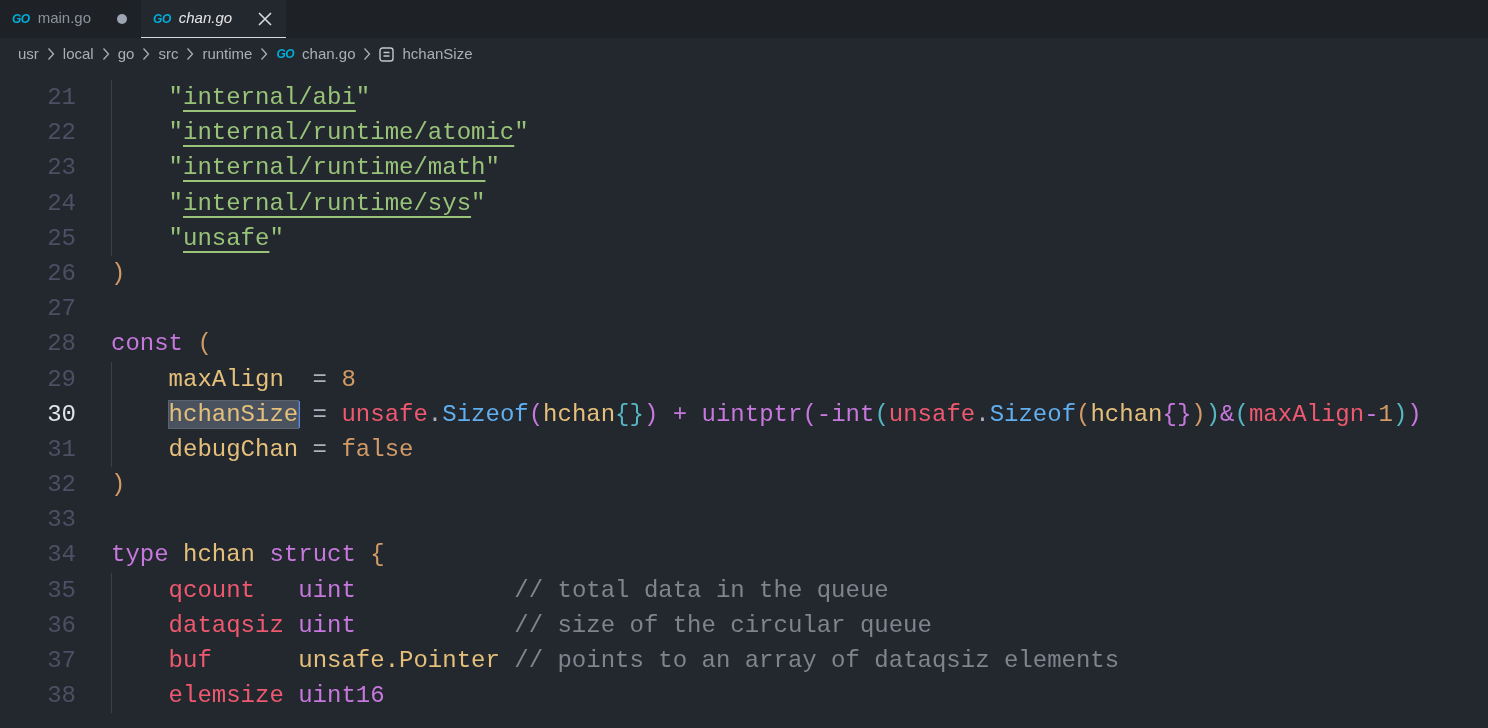  I want to click on code-line: debugChan = false, so click(291, 449).